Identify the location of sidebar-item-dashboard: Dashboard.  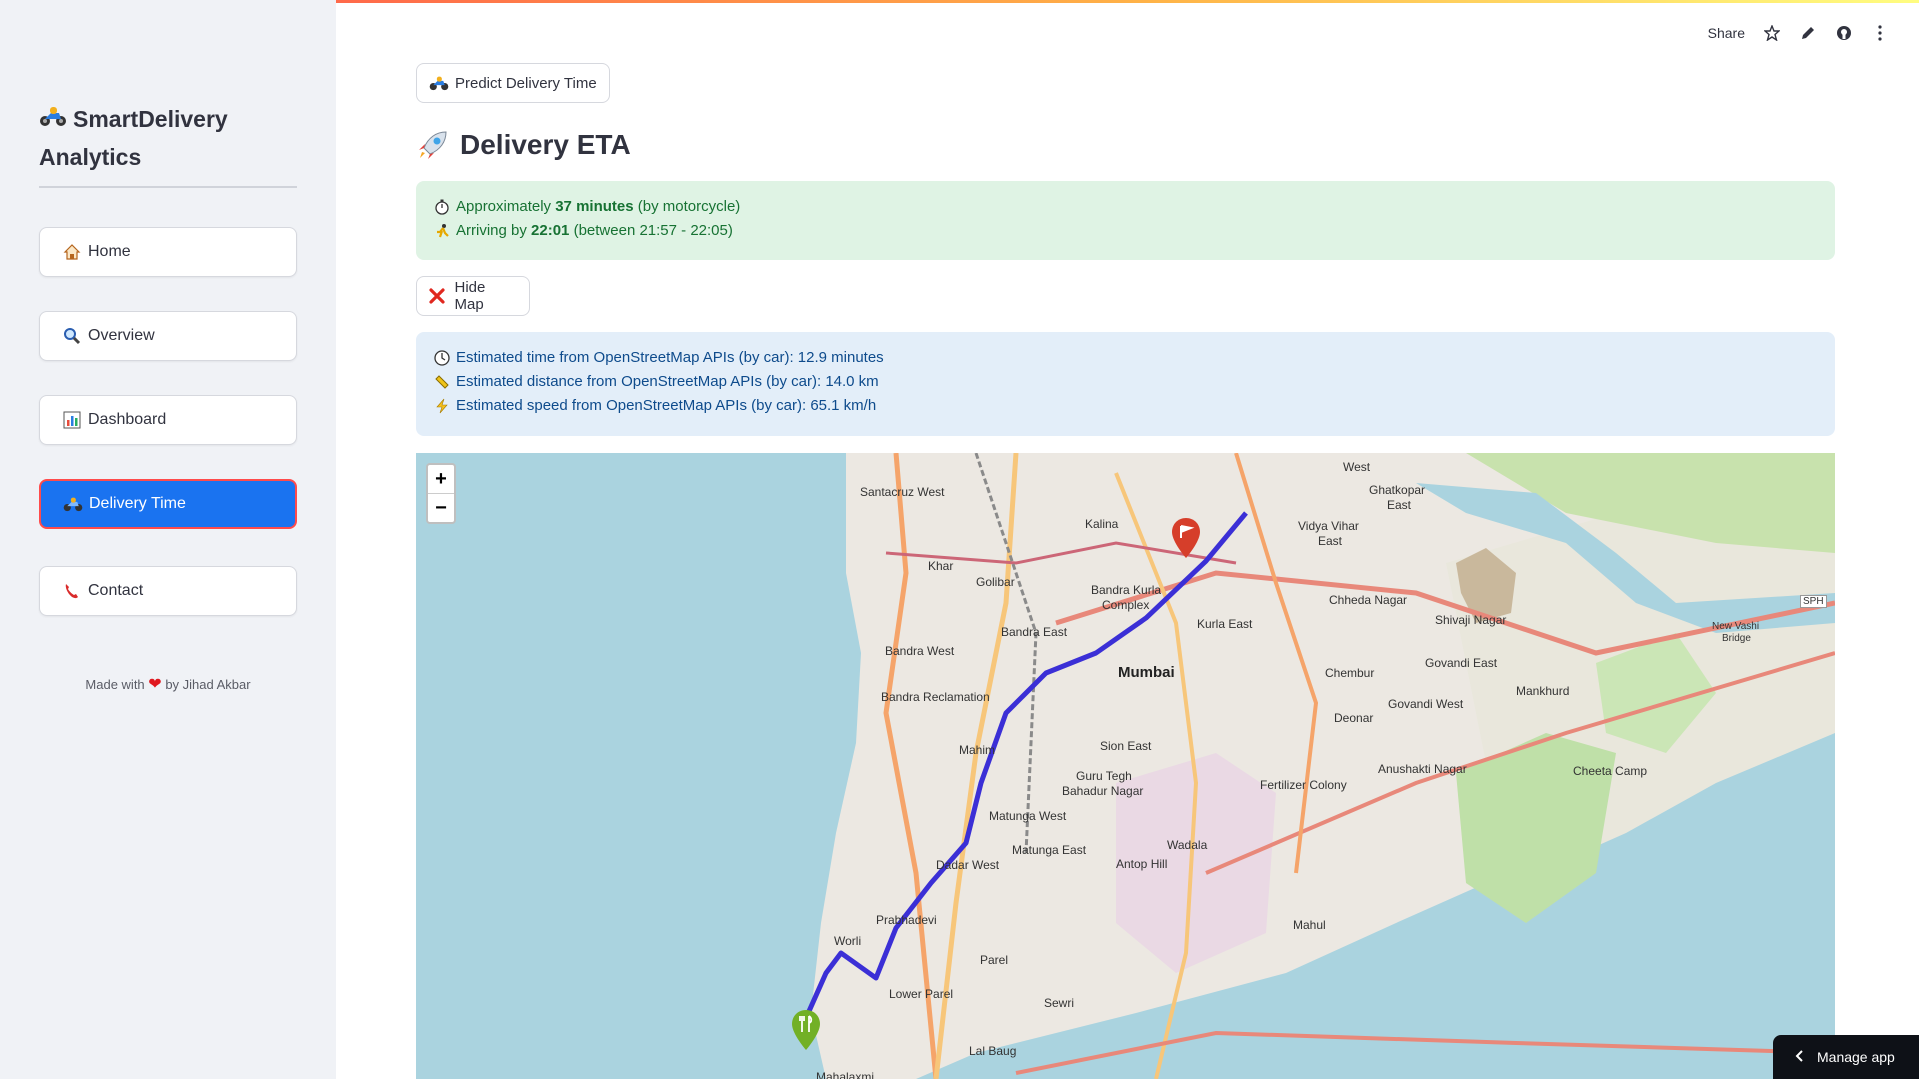
(168, 420).